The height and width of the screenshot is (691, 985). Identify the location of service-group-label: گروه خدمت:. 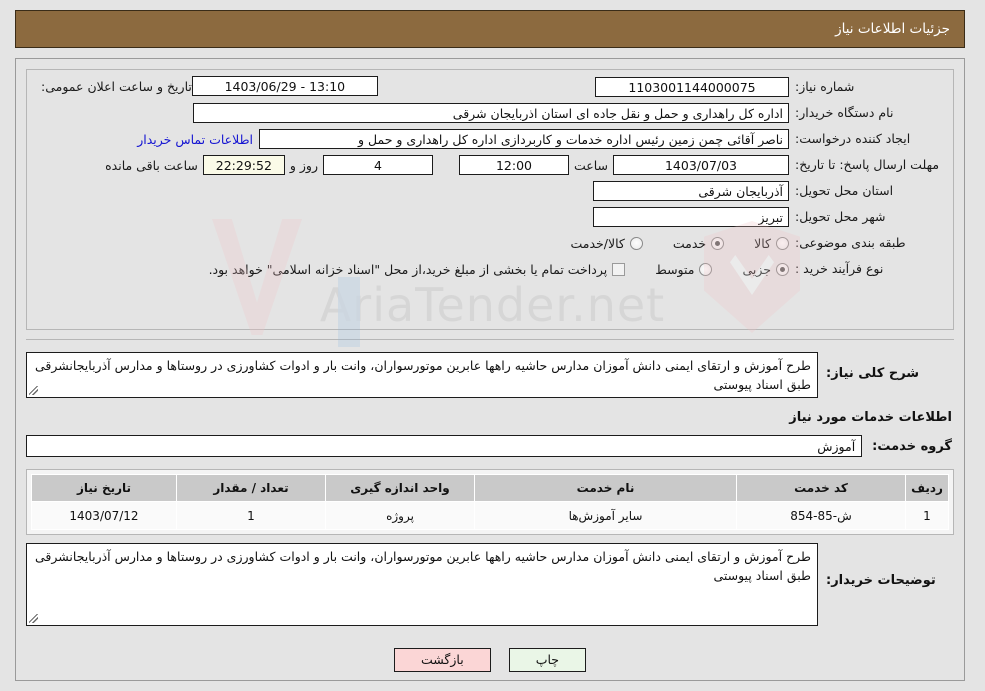
(912, 446).